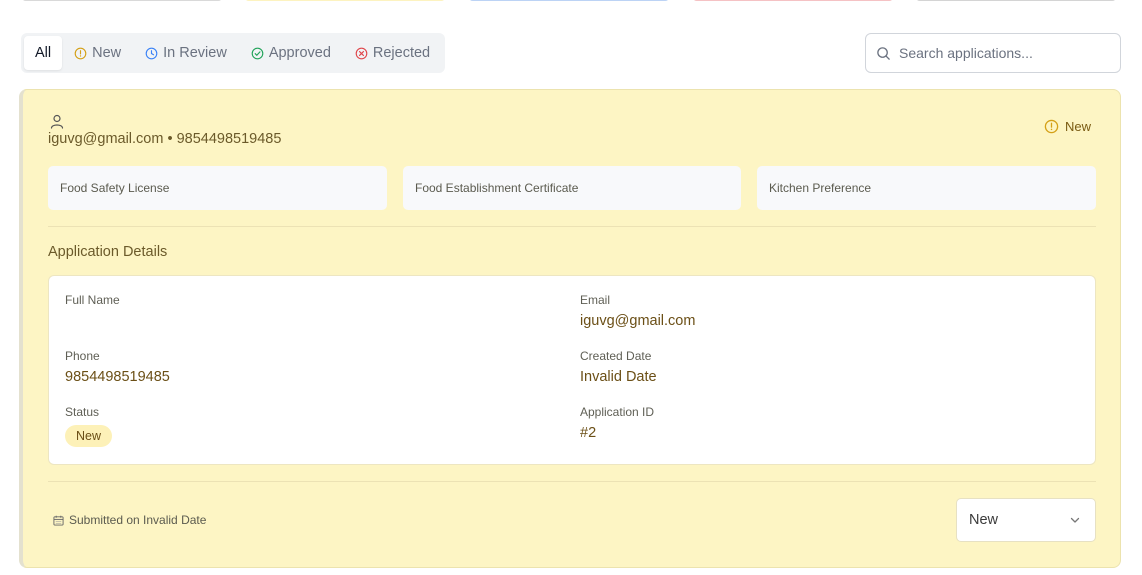 This screenshot has height=575, width=1142. I want to click on tab-label: In Review, so click(195, 53).